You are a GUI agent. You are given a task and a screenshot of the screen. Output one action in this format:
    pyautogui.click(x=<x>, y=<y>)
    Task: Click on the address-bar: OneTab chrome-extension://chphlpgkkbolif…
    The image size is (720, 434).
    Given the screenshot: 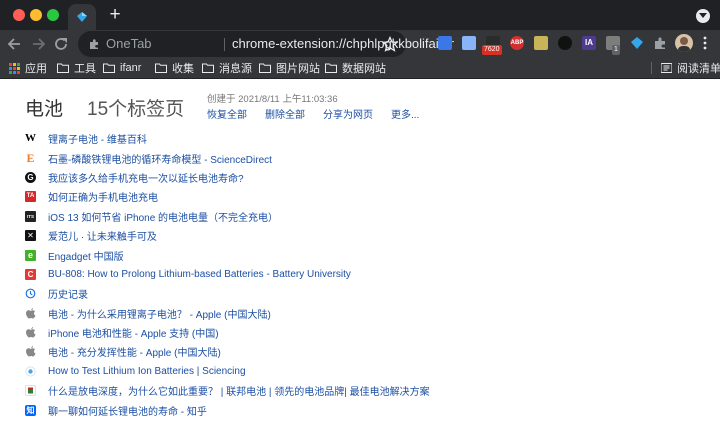 What is the action you would take?
    pyautogui.click(x=266, y=44)
    